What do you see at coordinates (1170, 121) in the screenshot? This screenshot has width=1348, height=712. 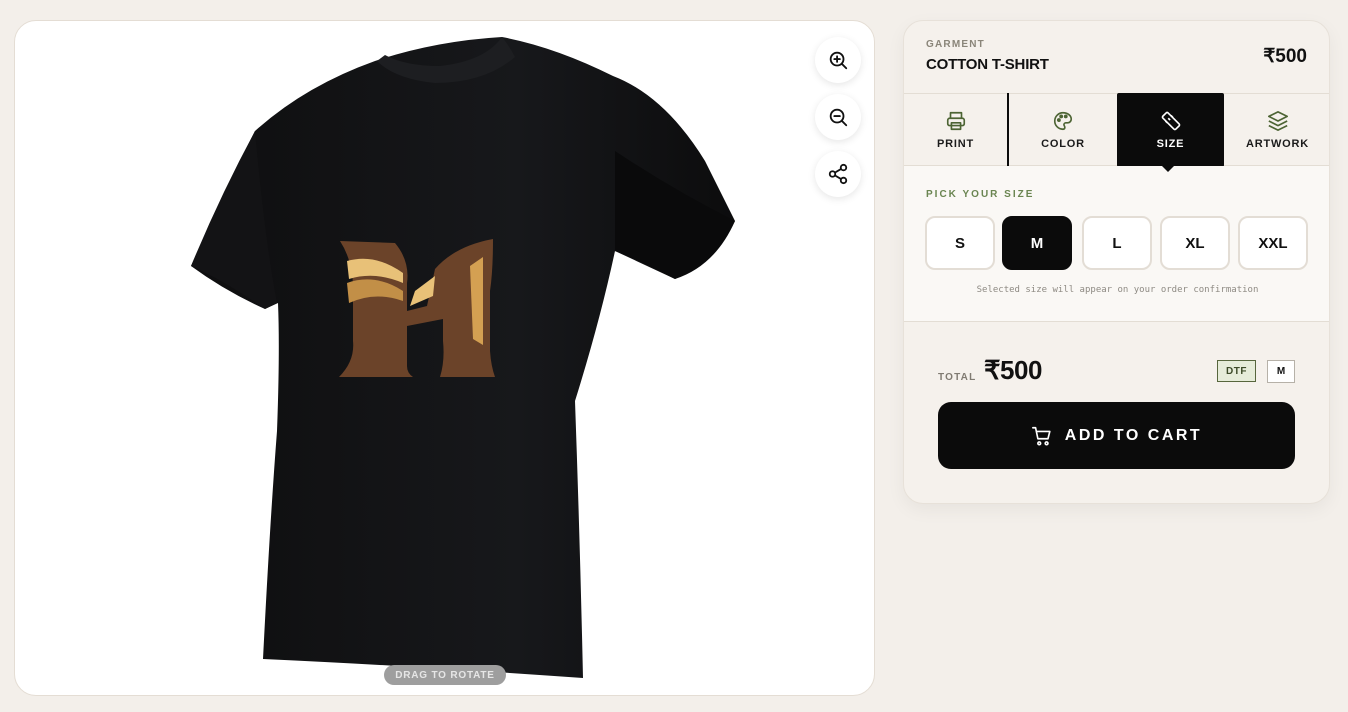 I see `ruler-icon` at bounding box center [1170, 121].